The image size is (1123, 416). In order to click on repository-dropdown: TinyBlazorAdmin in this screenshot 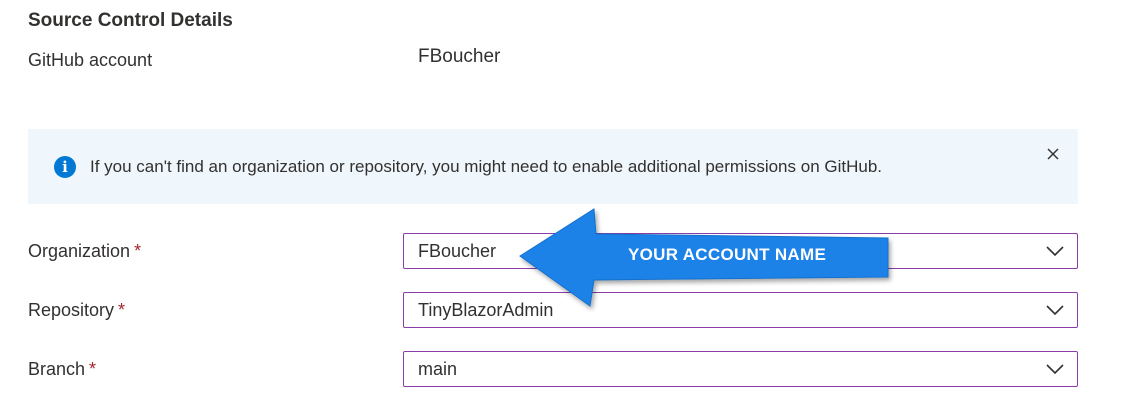, I will do `click(740, 310)`.